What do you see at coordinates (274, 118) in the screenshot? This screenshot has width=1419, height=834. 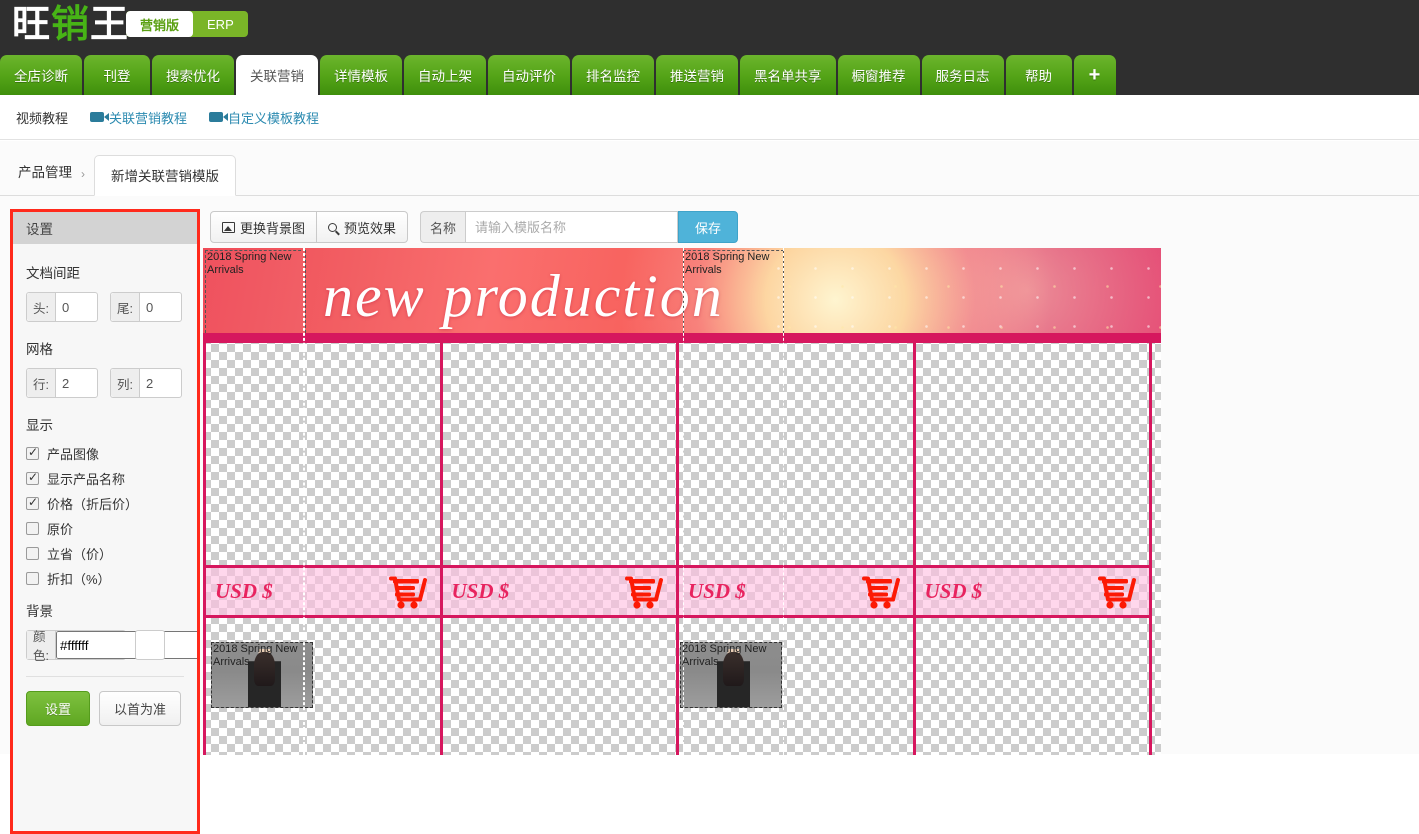 I see `tutorial-link-1-label: 自定义模板教程` at bounding box center [274, 118].